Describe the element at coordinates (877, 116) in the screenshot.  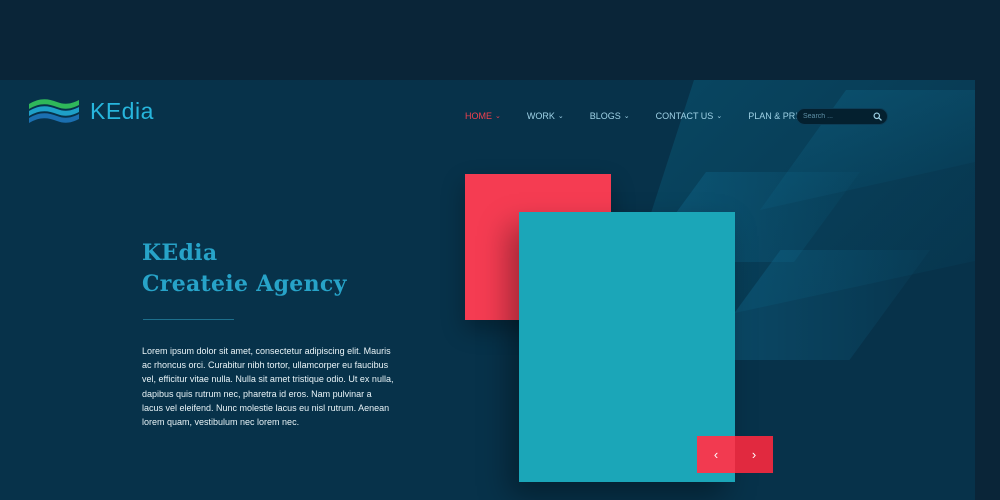
I see `search-icon` at that location.